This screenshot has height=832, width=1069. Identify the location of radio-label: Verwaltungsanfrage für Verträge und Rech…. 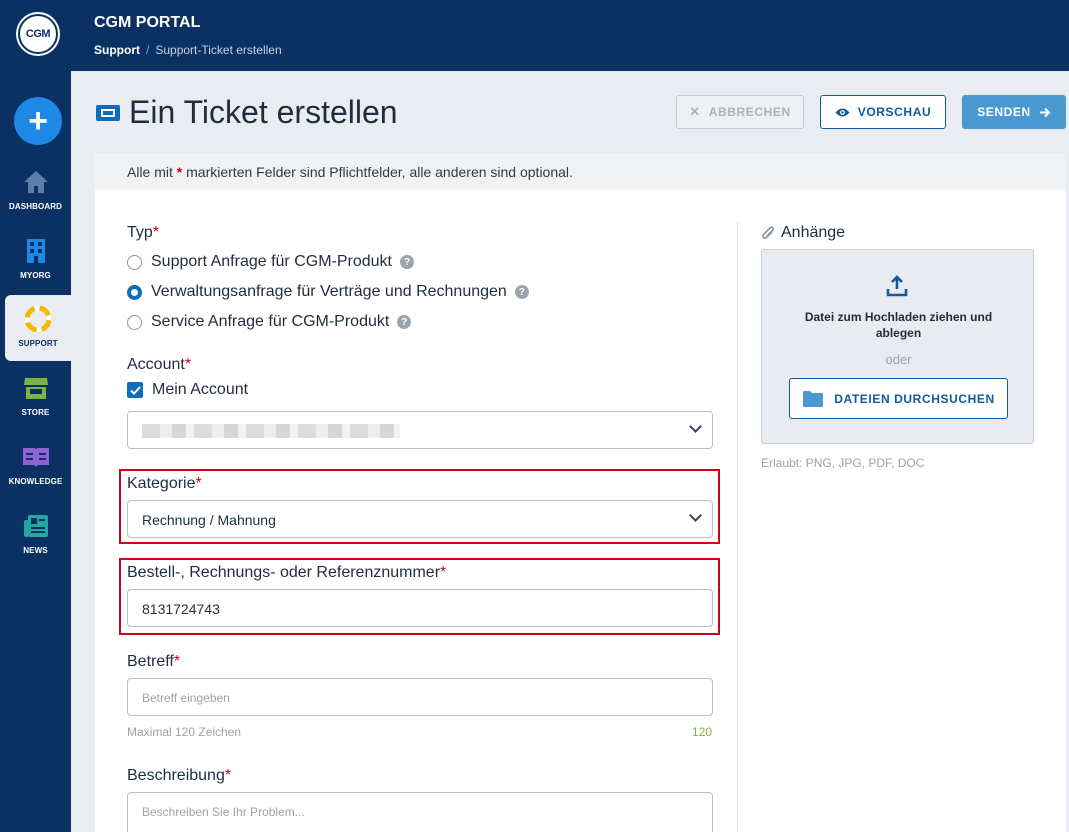
(329, 291).